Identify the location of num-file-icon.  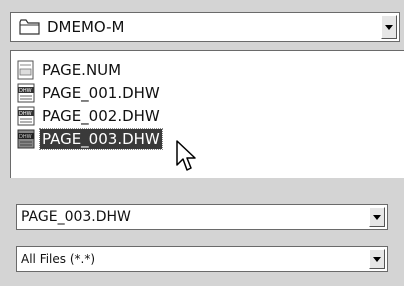
(25, 70).